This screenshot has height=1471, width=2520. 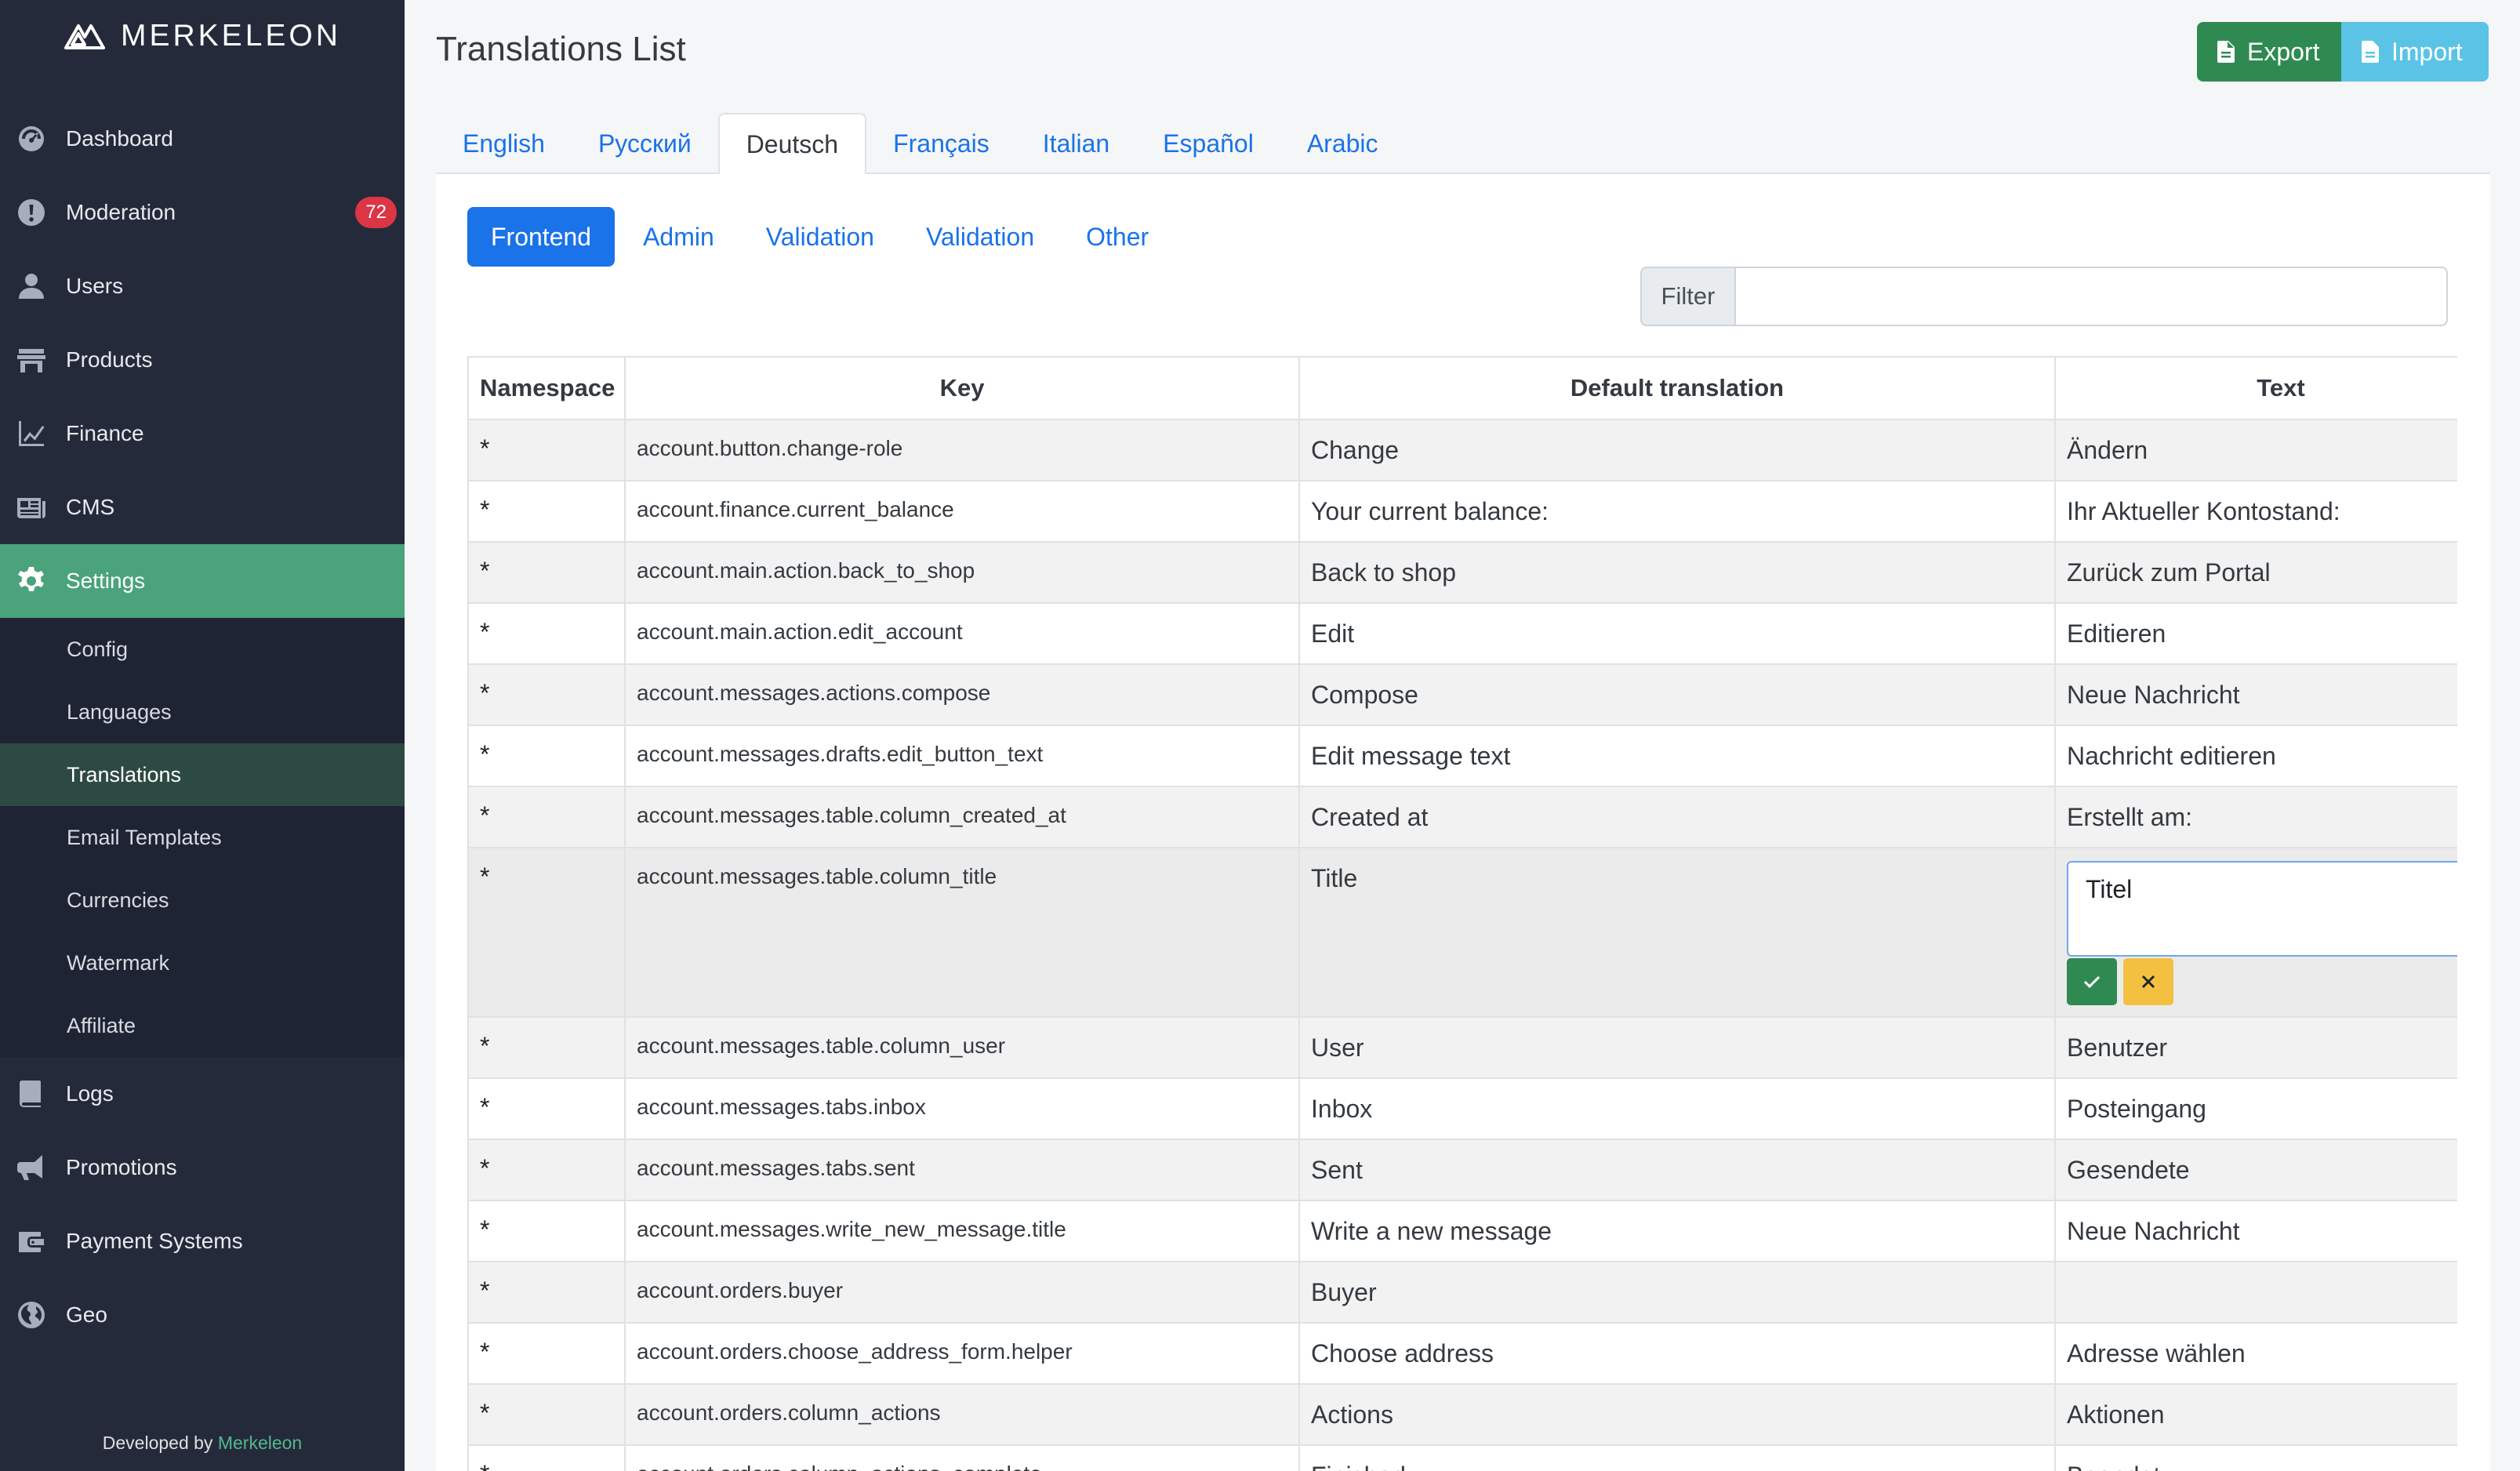 What do you see at coordinates (2255, 511) in the screenshot?
I see `translation-text-cell: Ihr Aktueller Kontostand:` at bounding box center [2255, 511].